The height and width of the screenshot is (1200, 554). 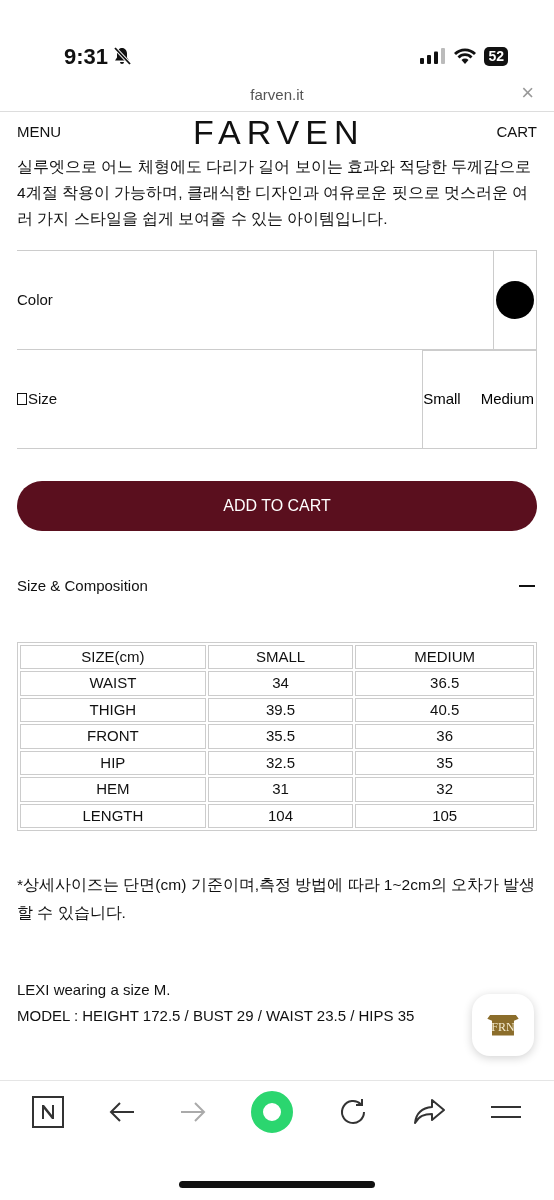 What do you see at coordinates (444, 656) in the screenshot?
I see `column-header: MEDIUM` at bounding box center [444, 656].